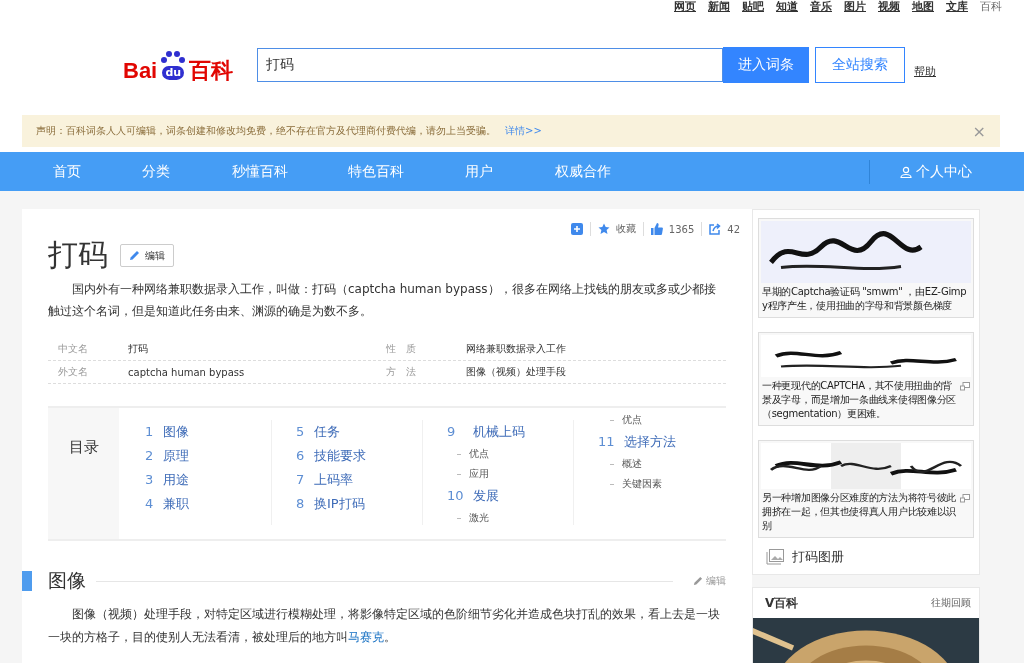  Describe the element at coordinates (672, 229) in the screenshot. I see `like-button: 1365` at that location.